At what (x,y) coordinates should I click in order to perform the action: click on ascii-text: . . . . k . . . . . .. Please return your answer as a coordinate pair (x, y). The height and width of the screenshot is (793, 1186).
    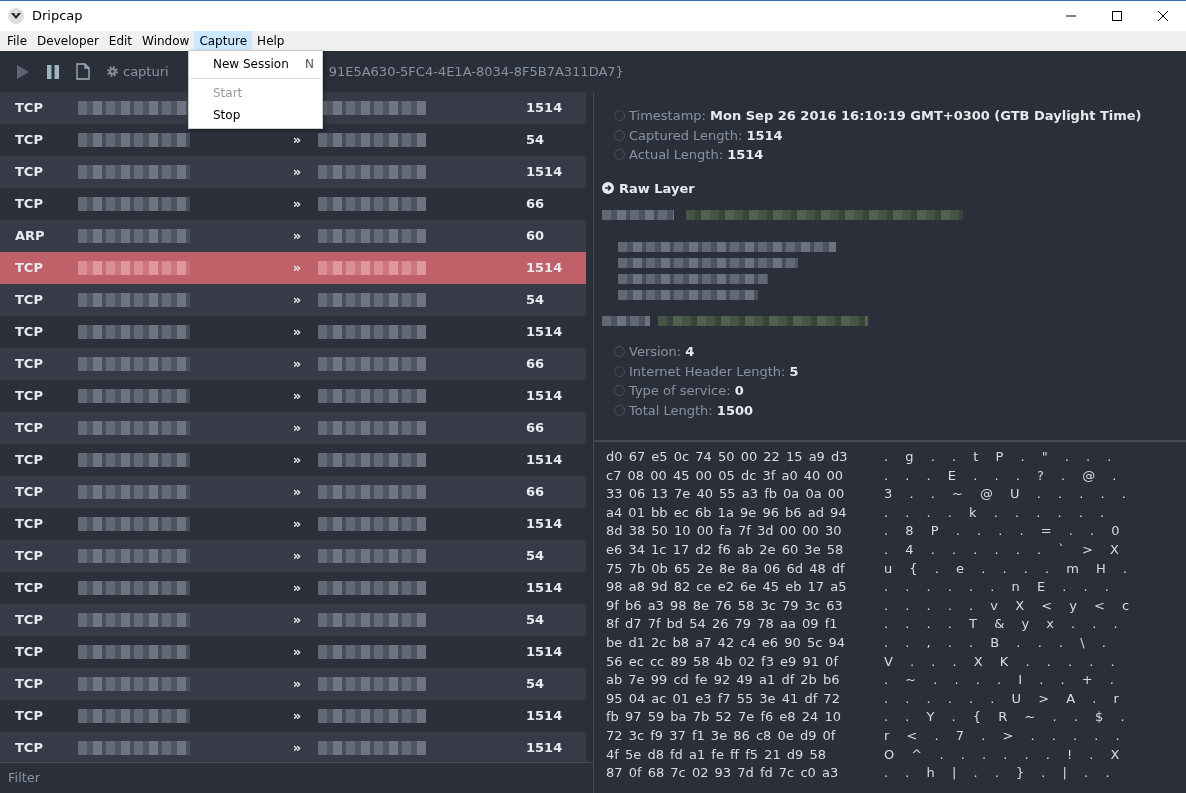
    Looking at the image, I should click on (994, 512).